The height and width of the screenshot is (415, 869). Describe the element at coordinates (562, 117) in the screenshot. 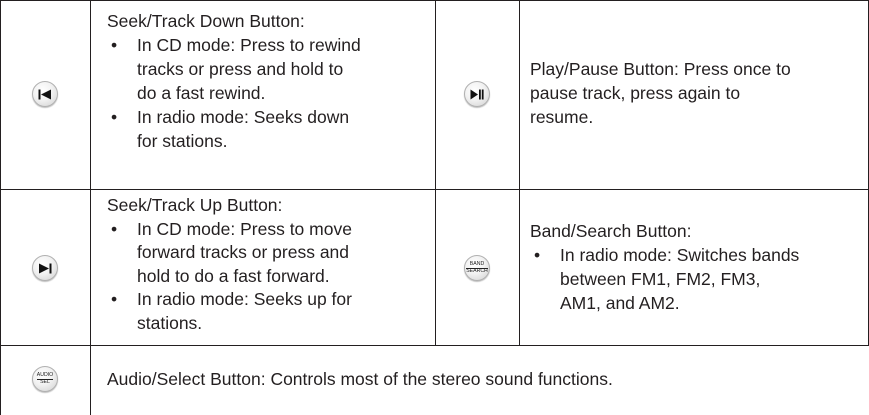

I see `text-line: resume.` at that location.